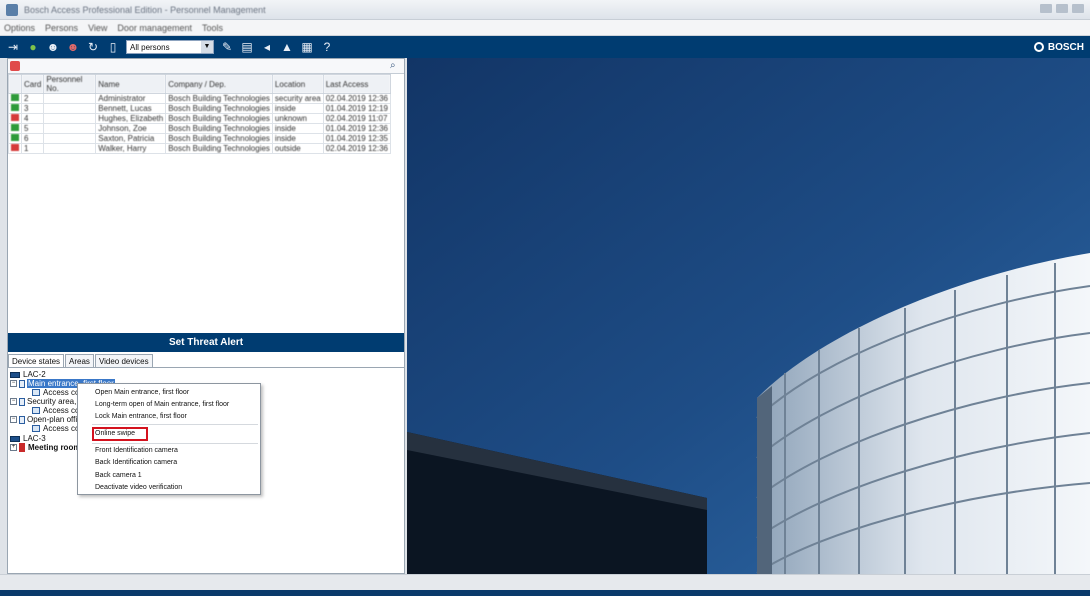 The height and width of the screenshot is (596, 1090). What do you see at coordinates (12, 9) in the screenshot?
I see `app-icon` at bounding box center [12, 9].